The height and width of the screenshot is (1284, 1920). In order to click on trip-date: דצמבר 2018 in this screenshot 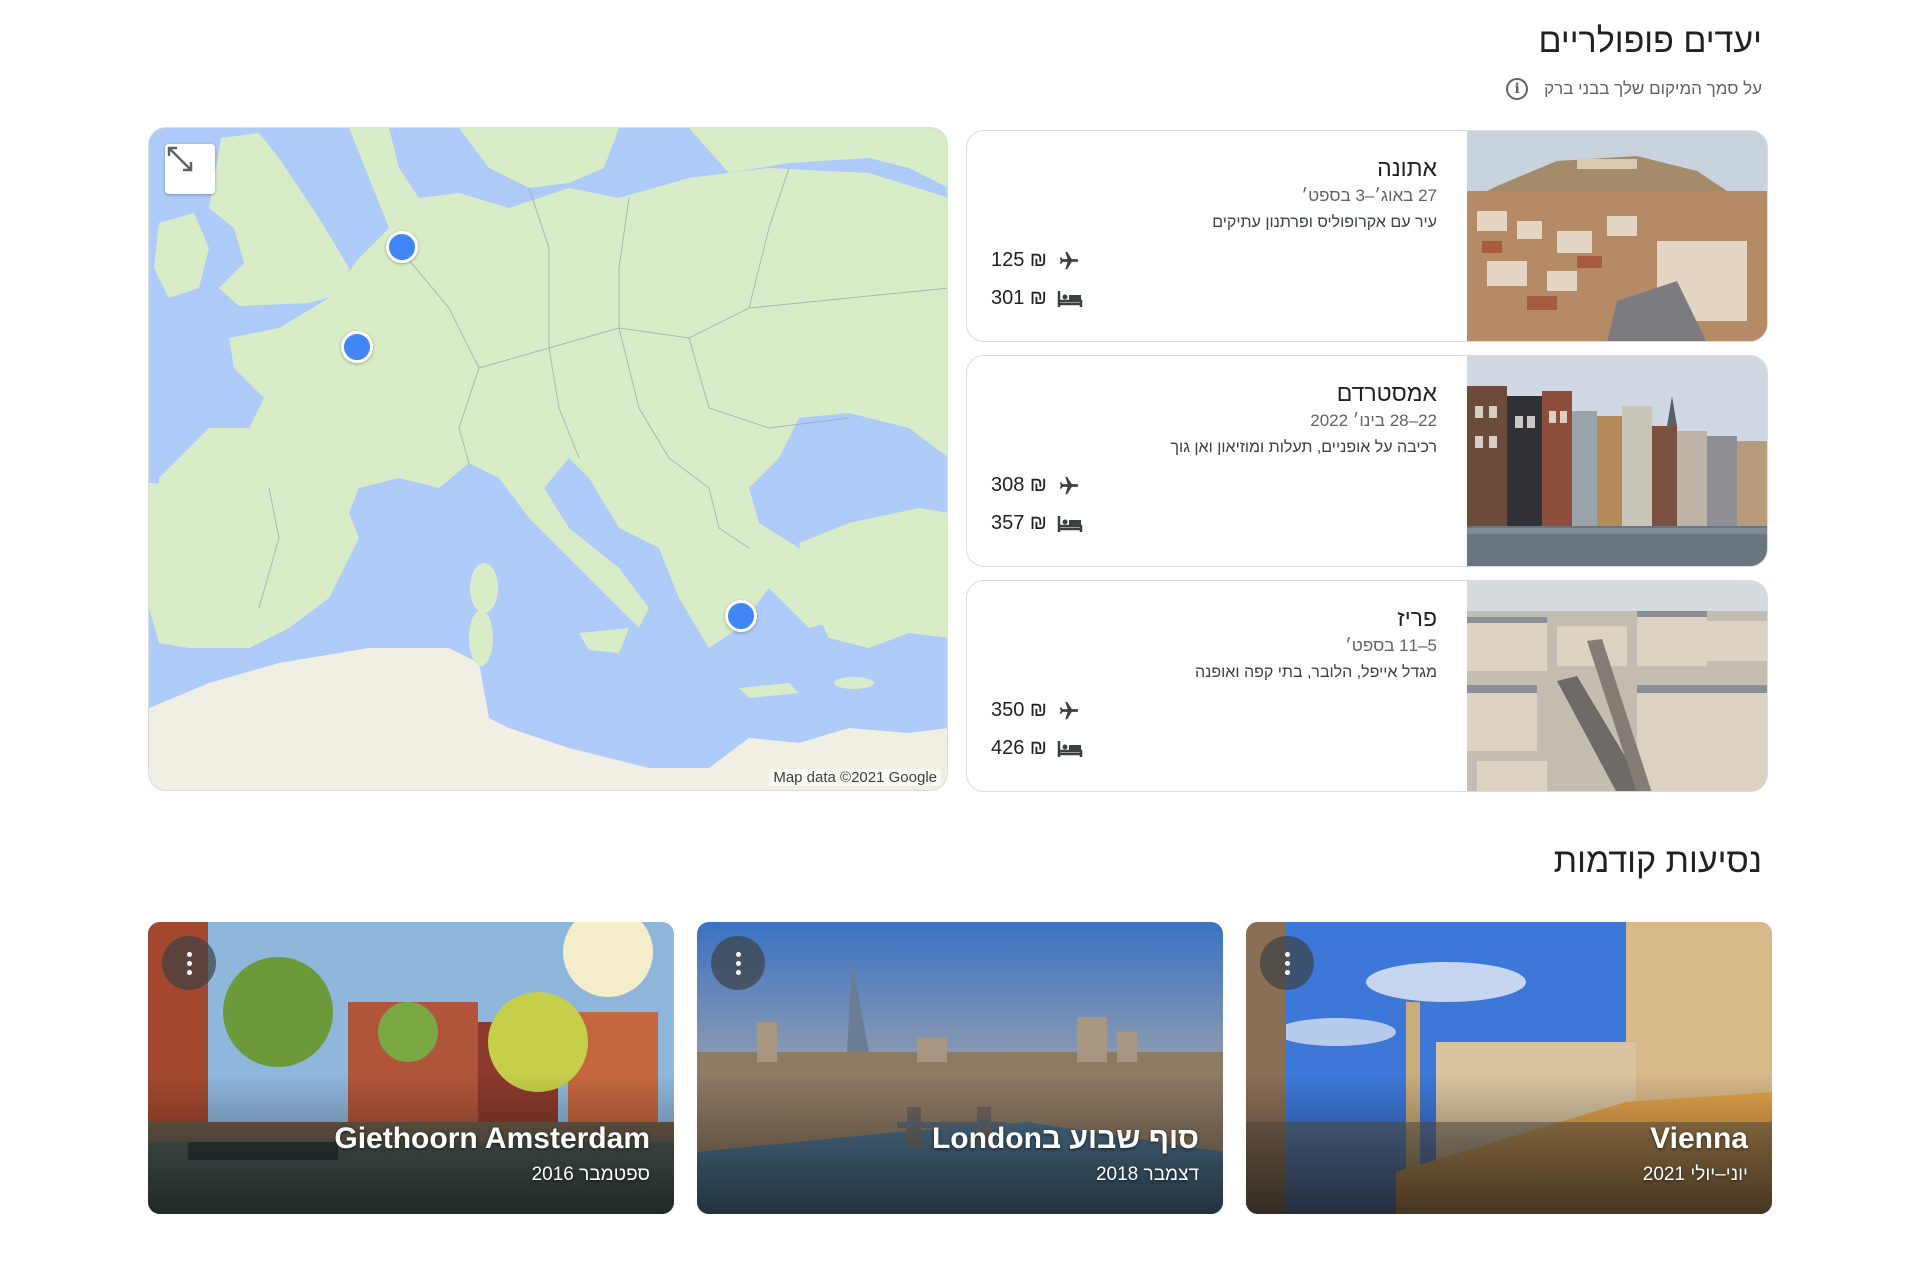, I will do `click(1147, 1174)`.